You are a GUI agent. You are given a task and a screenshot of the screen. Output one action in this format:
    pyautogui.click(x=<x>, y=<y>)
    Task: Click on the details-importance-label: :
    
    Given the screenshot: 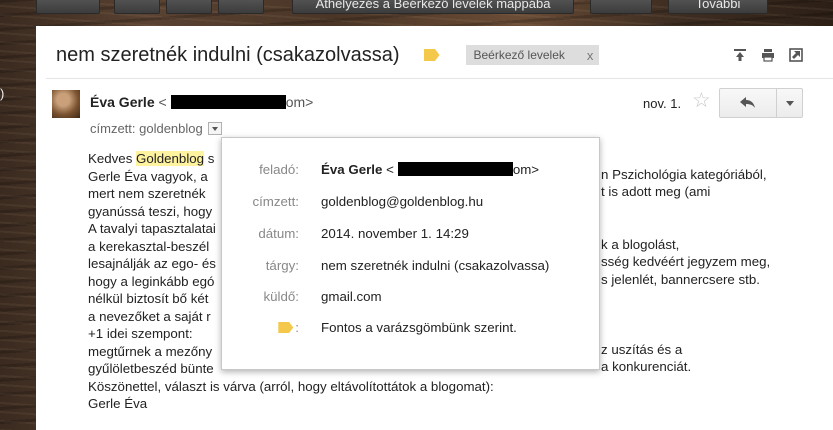 What is the action you would take?
    pyautogui.click(x=288, y=327)
    